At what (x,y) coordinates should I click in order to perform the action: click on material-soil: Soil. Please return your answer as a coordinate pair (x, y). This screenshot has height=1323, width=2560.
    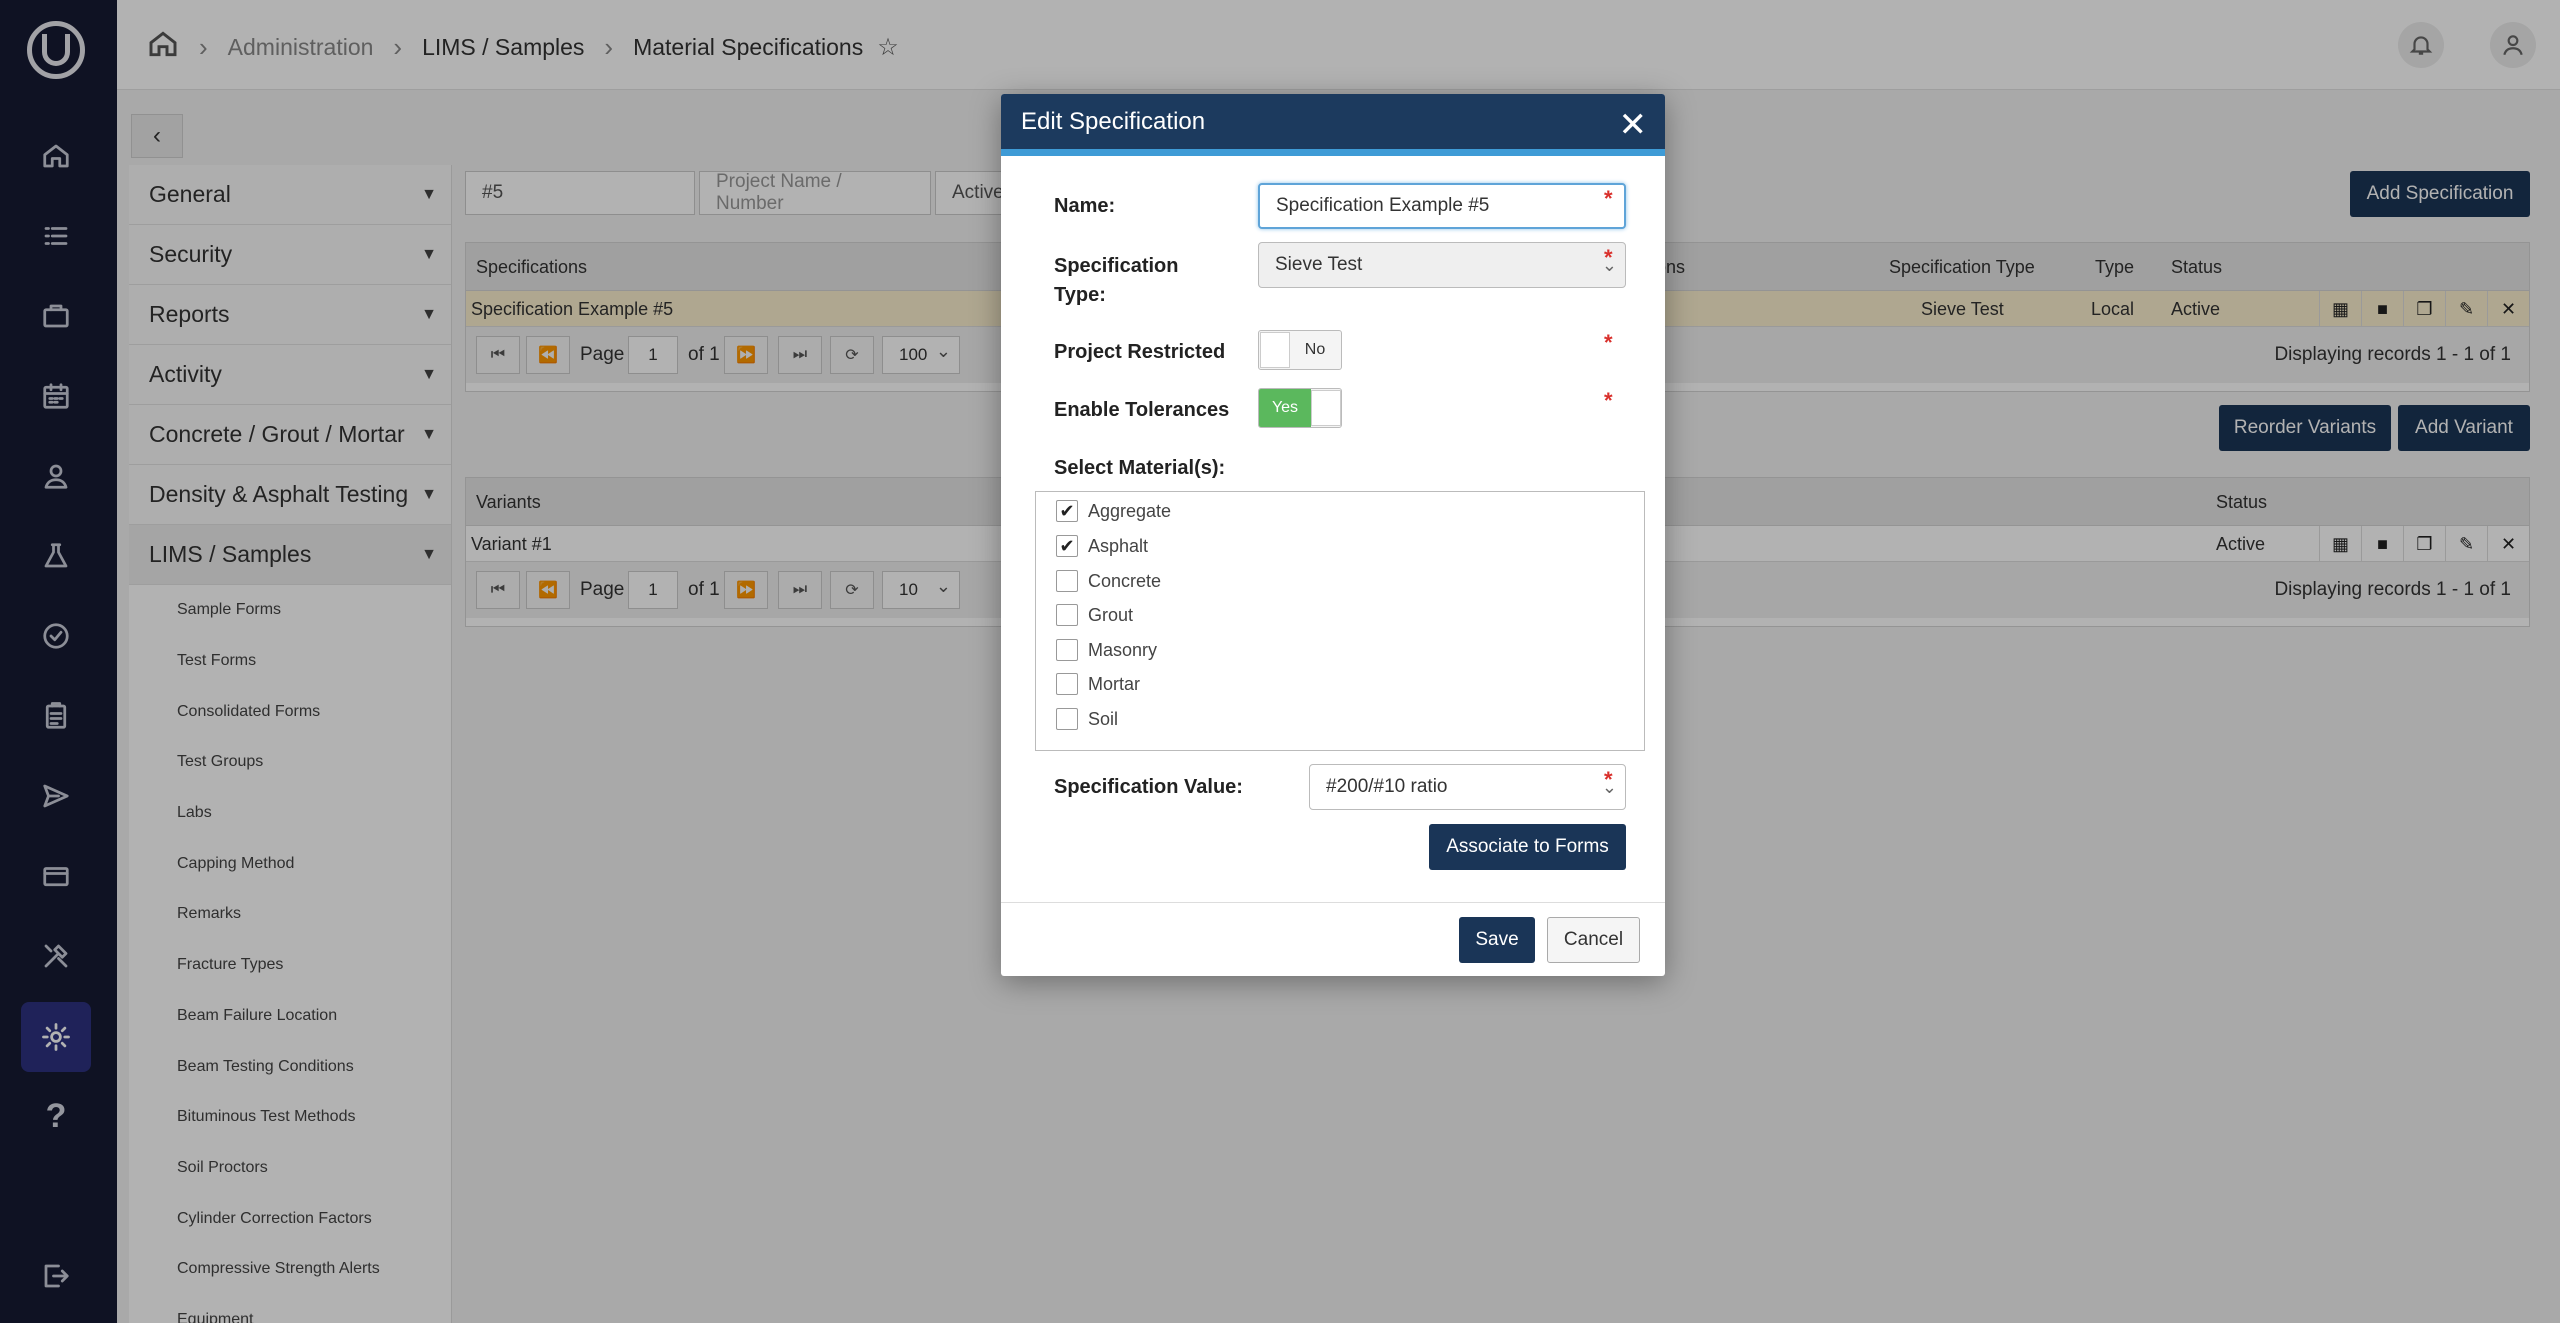
    Looking at the image, I should click on (1087, 719).